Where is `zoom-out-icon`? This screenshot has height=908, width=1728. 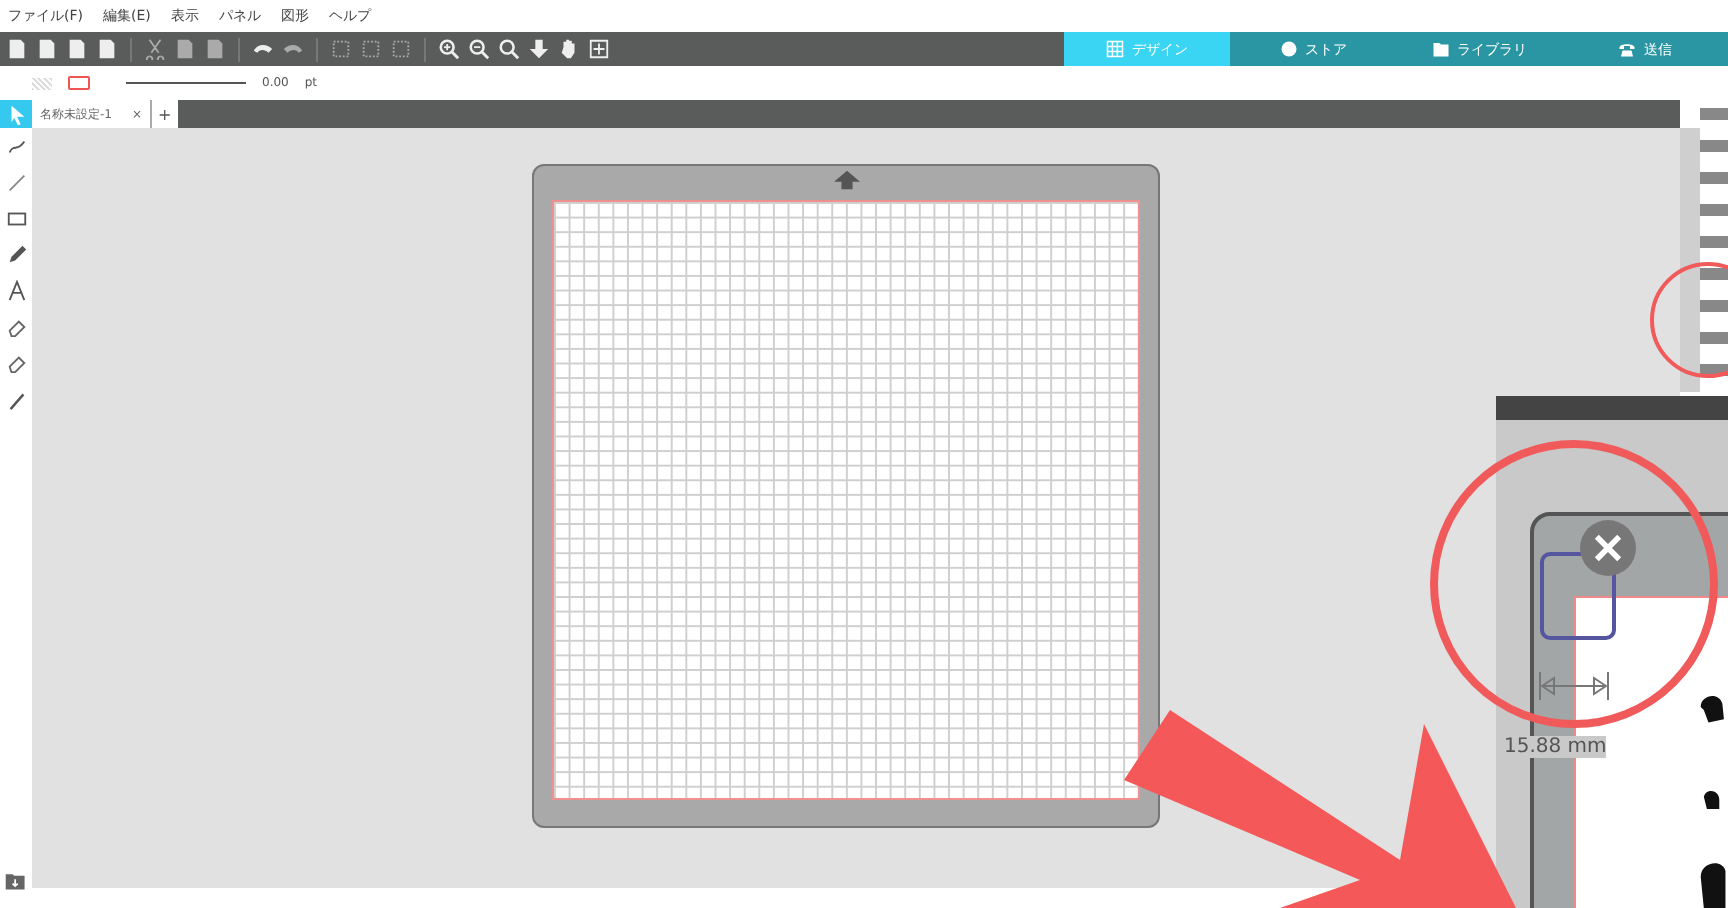 zoom-out-icon is located at coordinates (479, 49).